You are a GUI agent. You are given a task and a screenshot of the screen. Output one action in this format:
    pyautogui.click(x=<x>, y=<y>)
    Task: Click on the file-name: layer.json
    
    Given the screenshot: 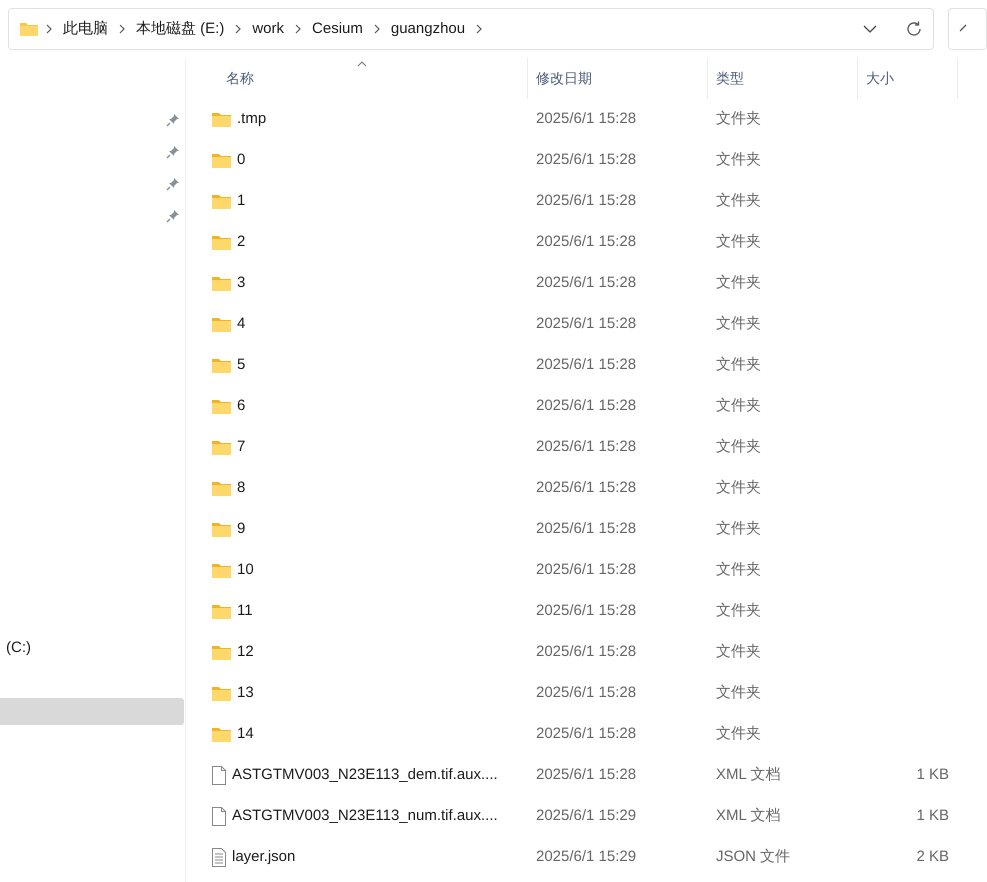 What is the action you would take?
    pyautogui.click(x=264, y=857)
    